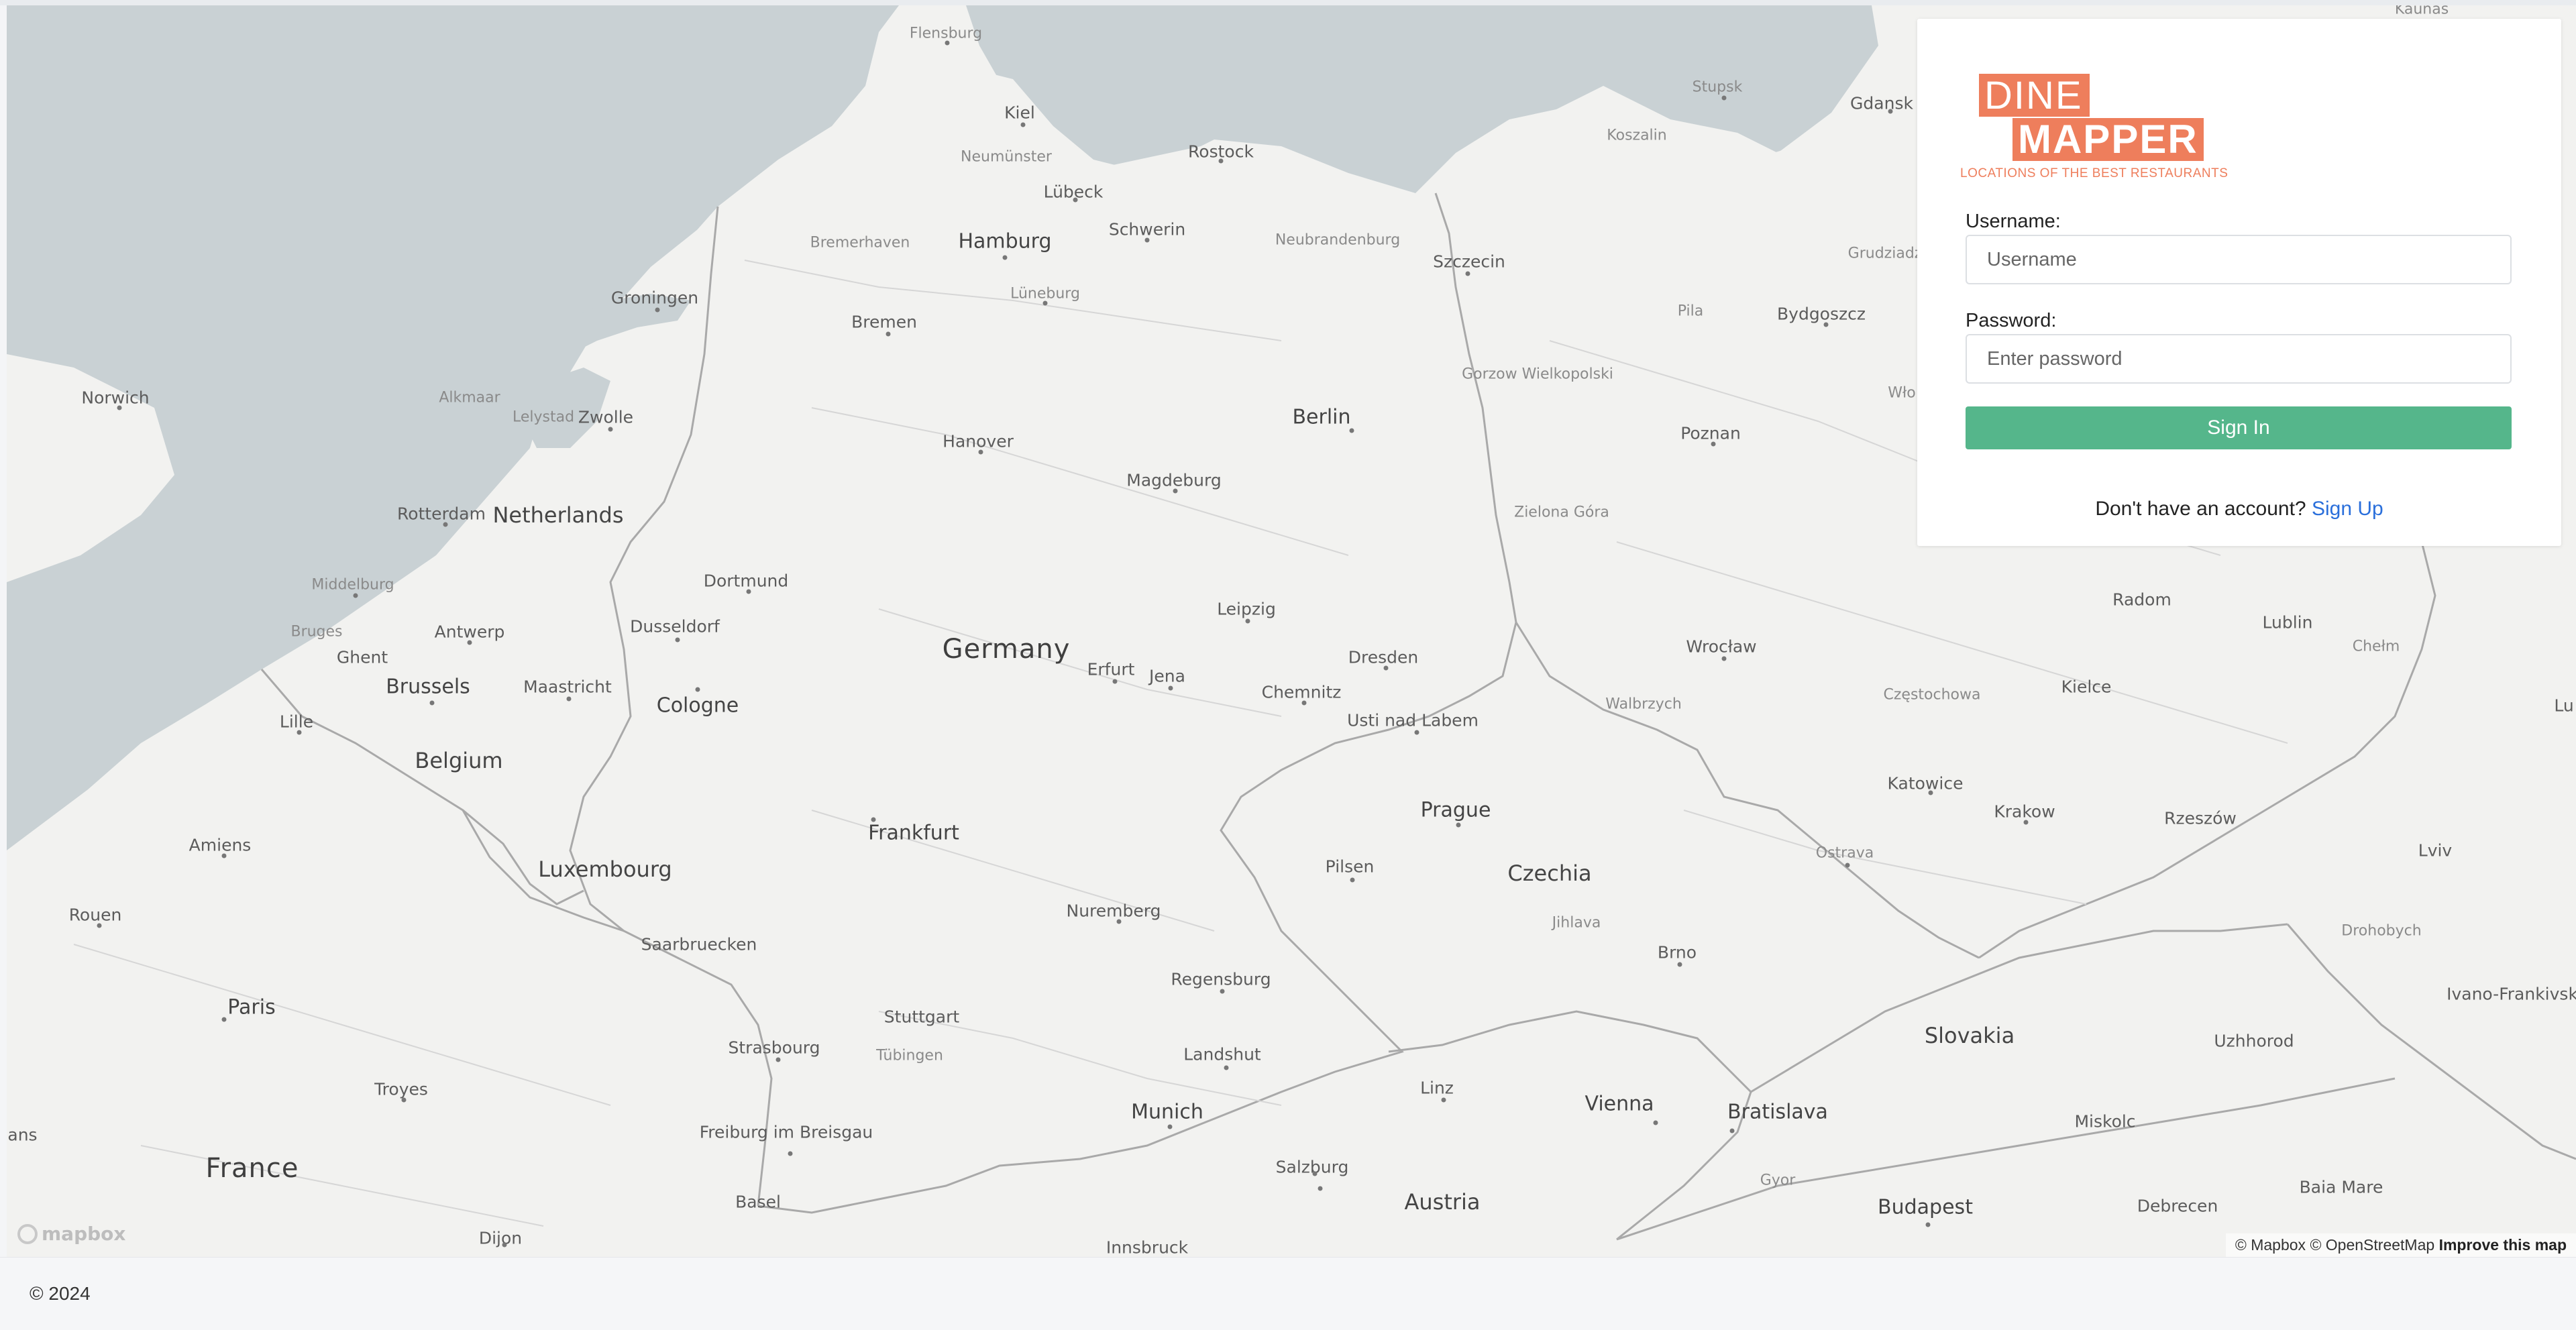 The image size is (2576, 1330). I want to click on map-label-jena: Jena, so click(1167, 676).